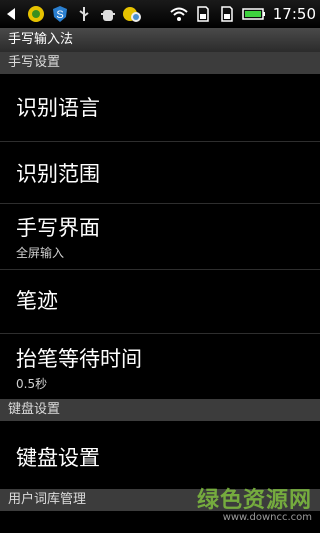 The height and width of the screenshot is (533, 320). Describe the element at coordinates (160, 457) in the screenshot. I see `list-item-keyboard-settings: 键盘设置` at that location.